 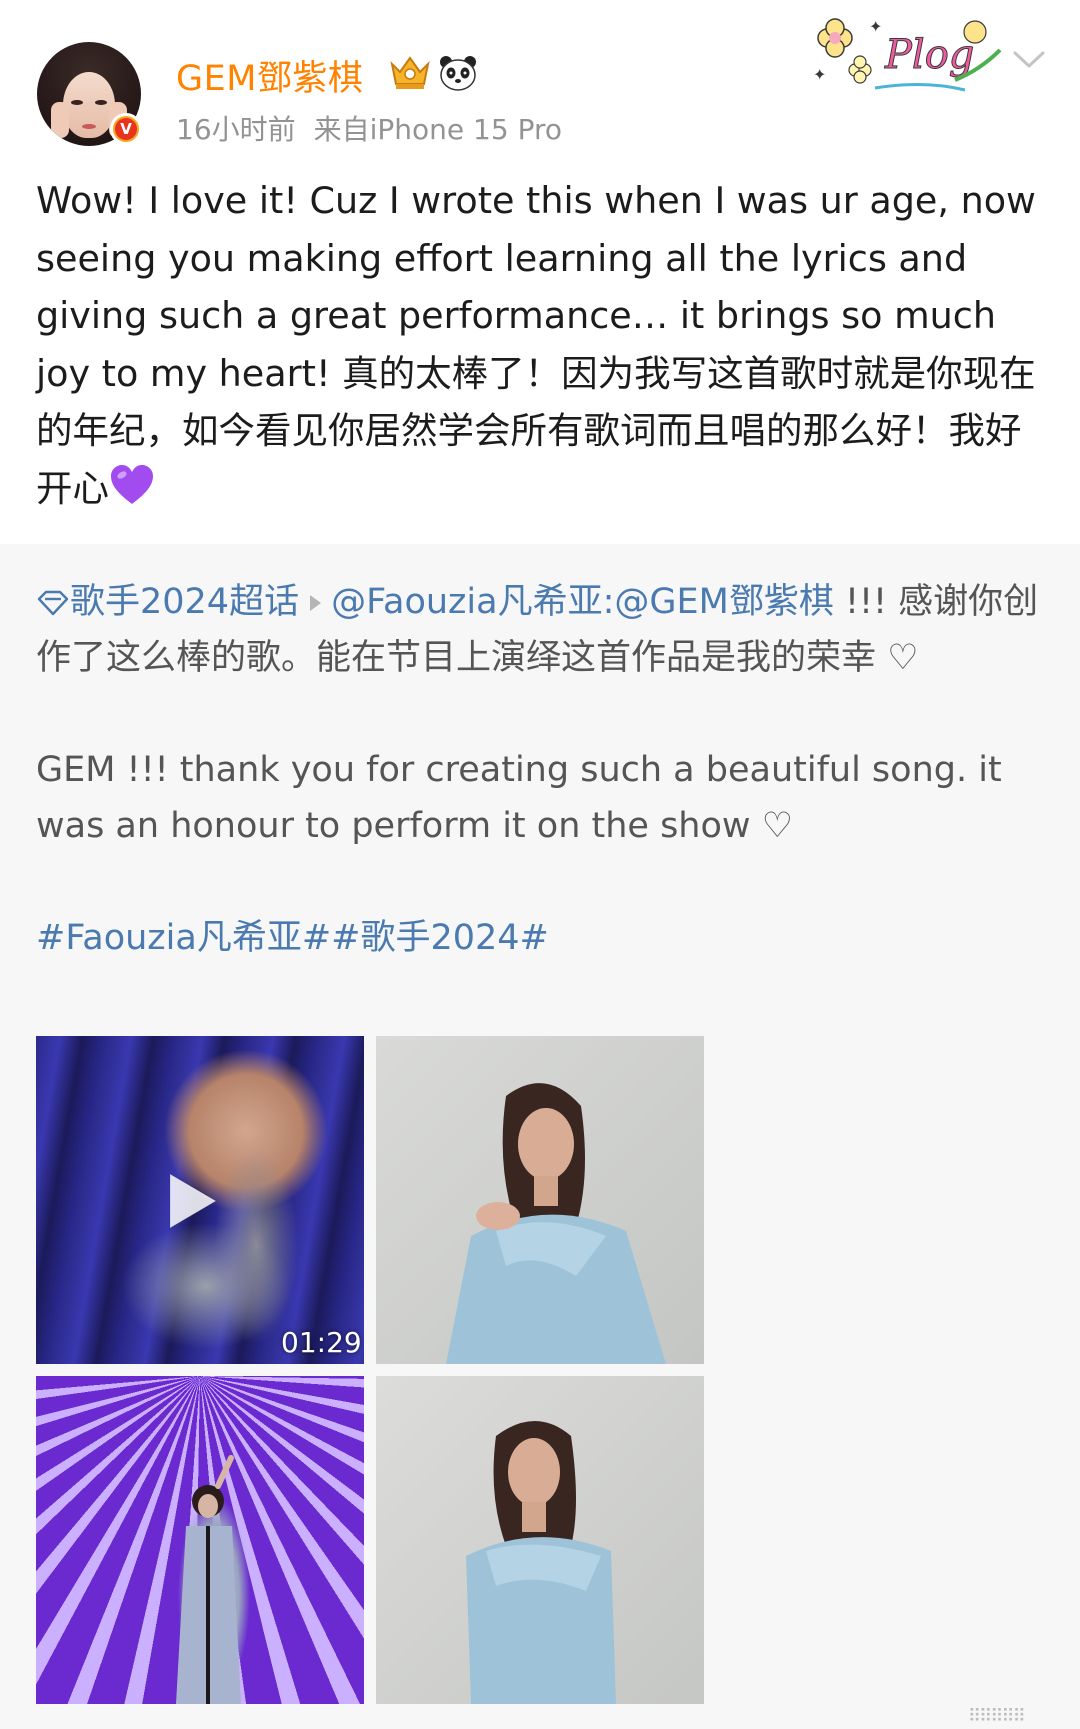 What do you see at coordinates (89, 126) in the screenshot?
I see `avatar-lip` at bounding box center [89, 126].